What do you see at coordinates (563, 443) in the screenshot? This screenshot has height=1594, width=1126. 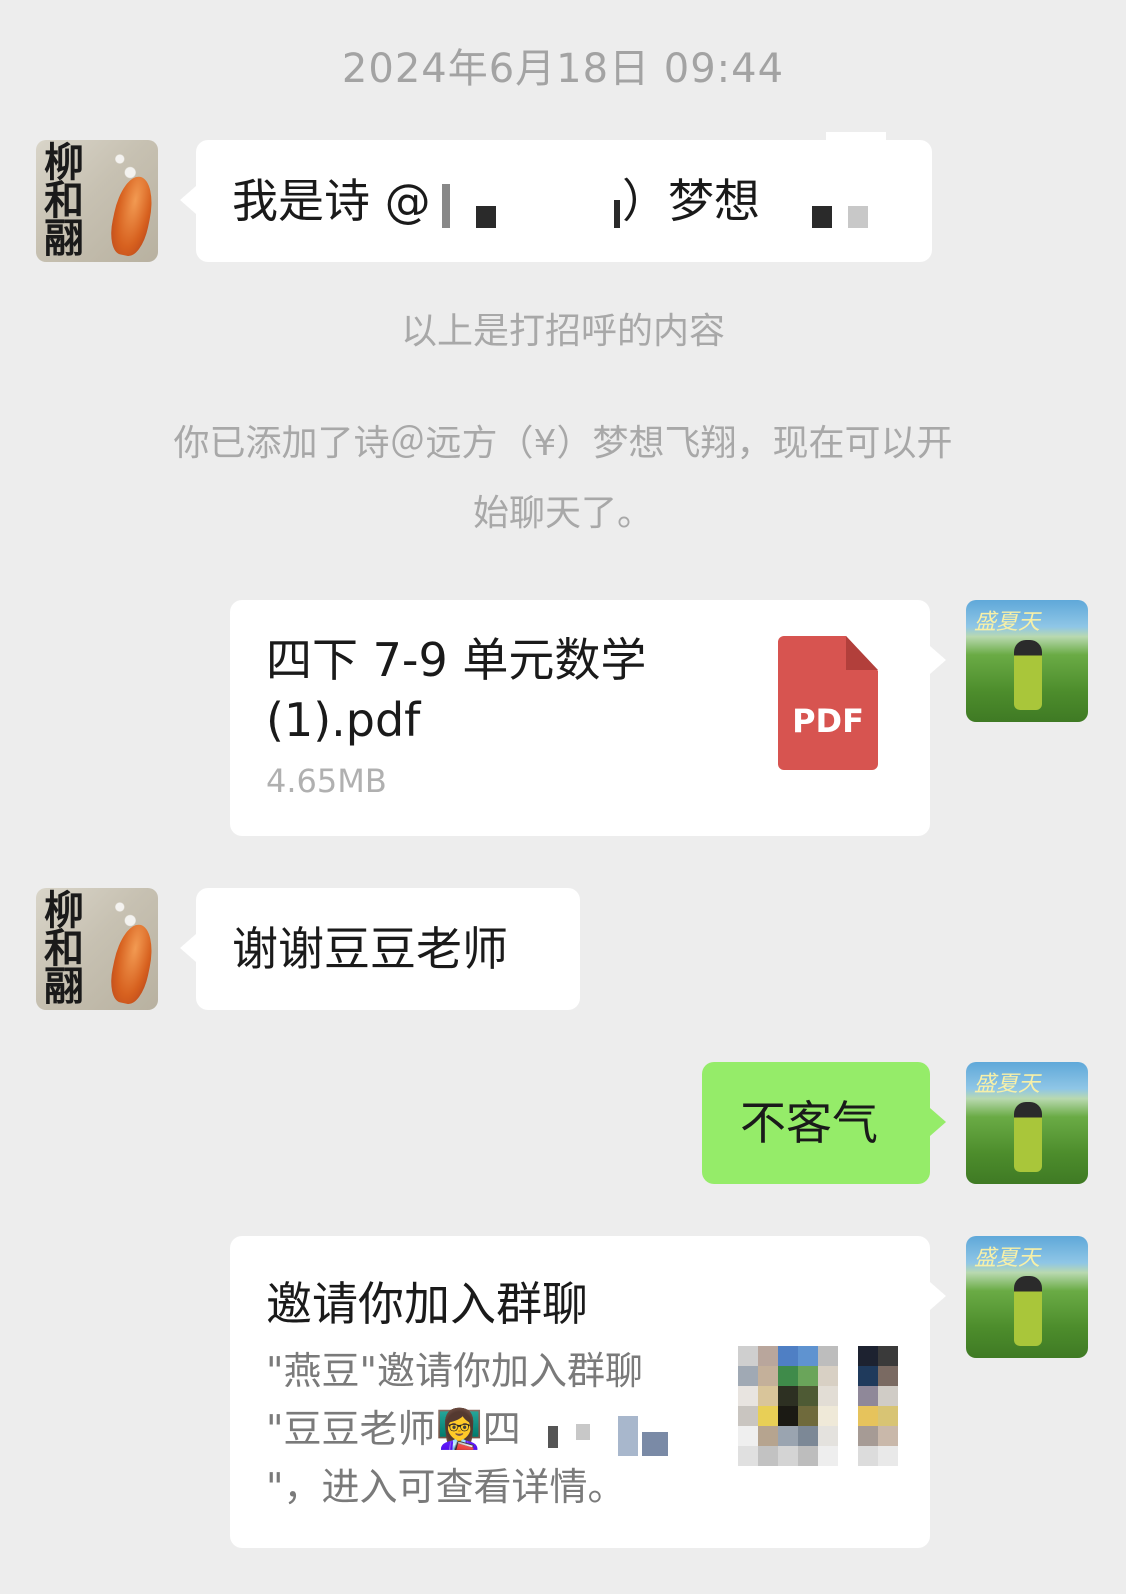 I see `friend-added-note-line1: 你已添加了诗＠远方（¥）梦想飞翔，现在可以开` at bounding box center [563, 443].